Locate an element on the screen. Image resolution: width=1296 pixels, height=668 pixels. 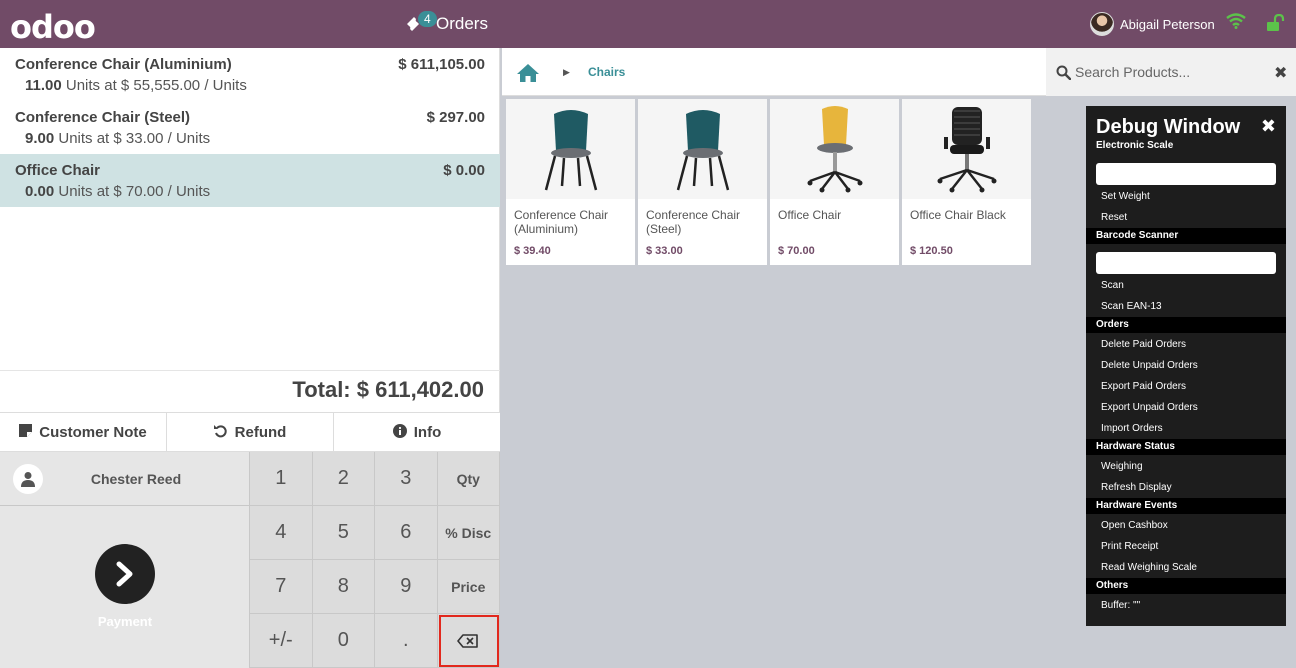
ticket-icon: 4 is located at coordinates (420, 22).